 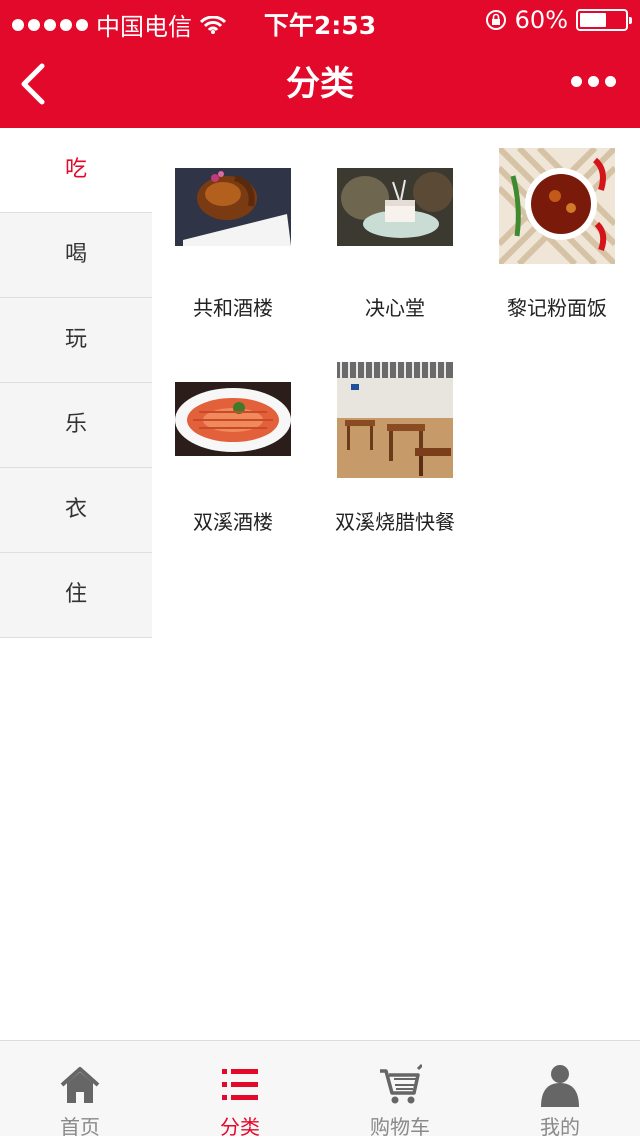 What do you see at coordinates (401, 1083) in the screenshot?
I see `cart-icon` at bounding box center [401, 1083].